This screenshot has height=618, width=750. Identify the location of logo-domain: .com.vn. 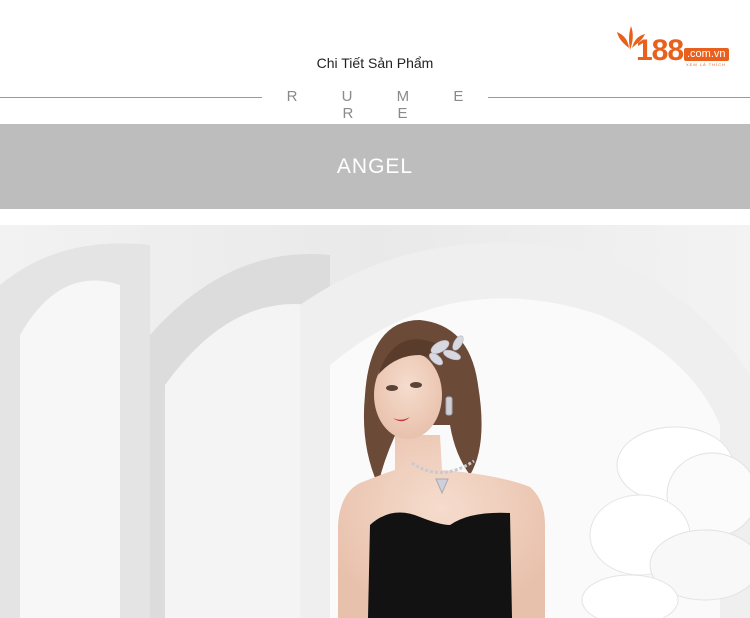
(706, 54).